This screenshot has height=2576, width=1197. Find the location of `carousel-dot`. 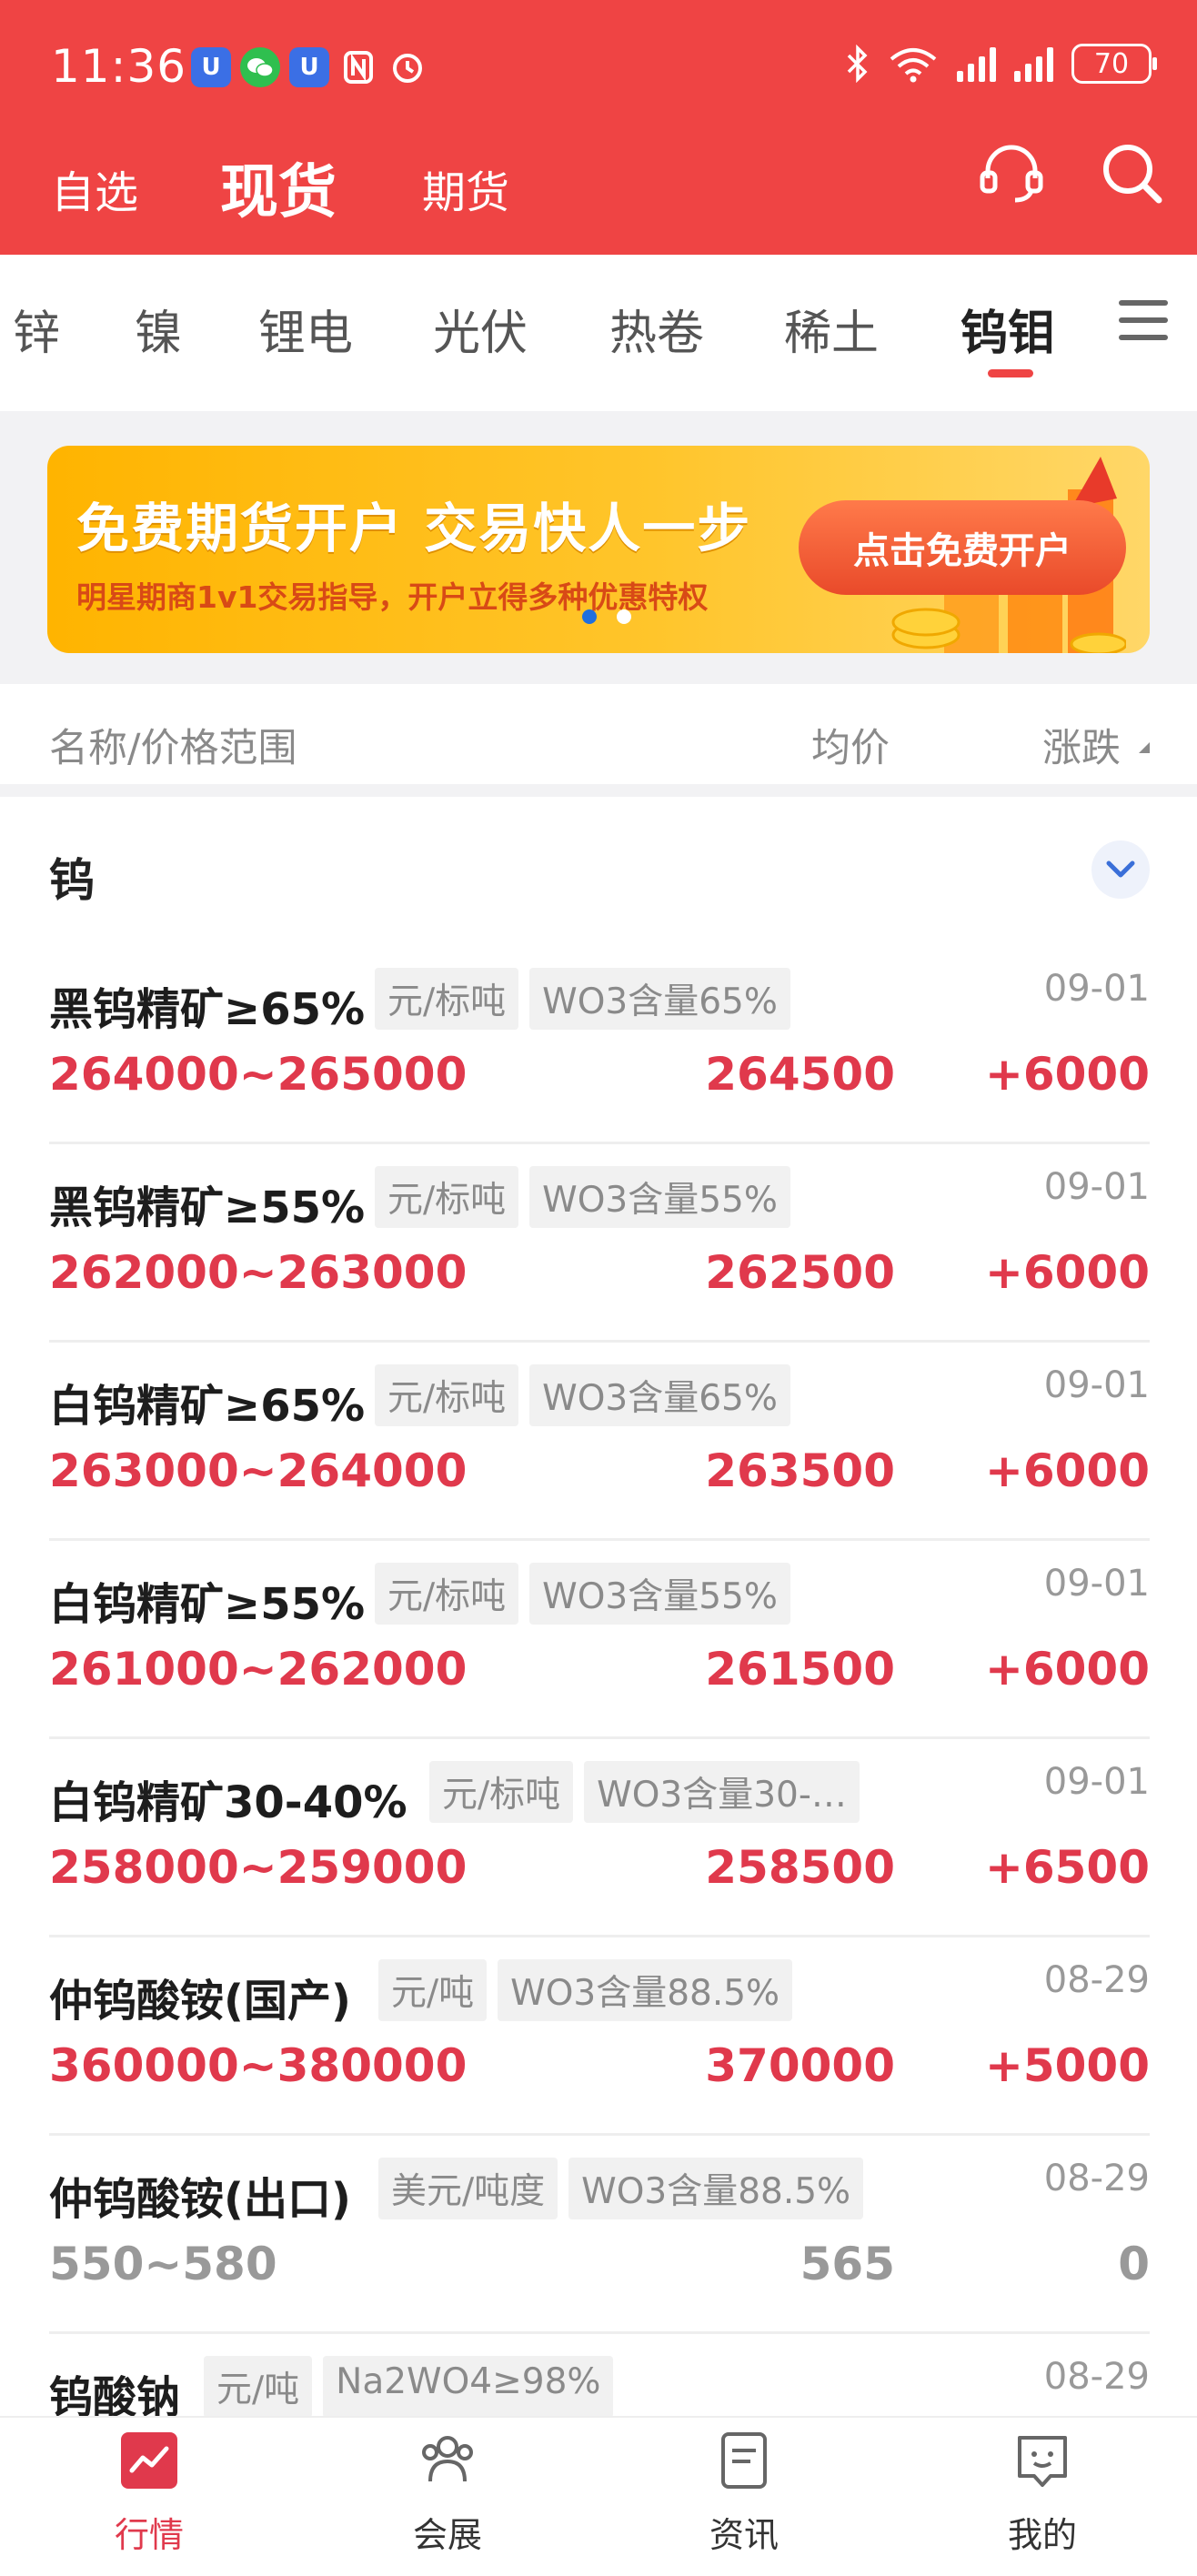

carousel-dot is located at coordinates (624, 616).